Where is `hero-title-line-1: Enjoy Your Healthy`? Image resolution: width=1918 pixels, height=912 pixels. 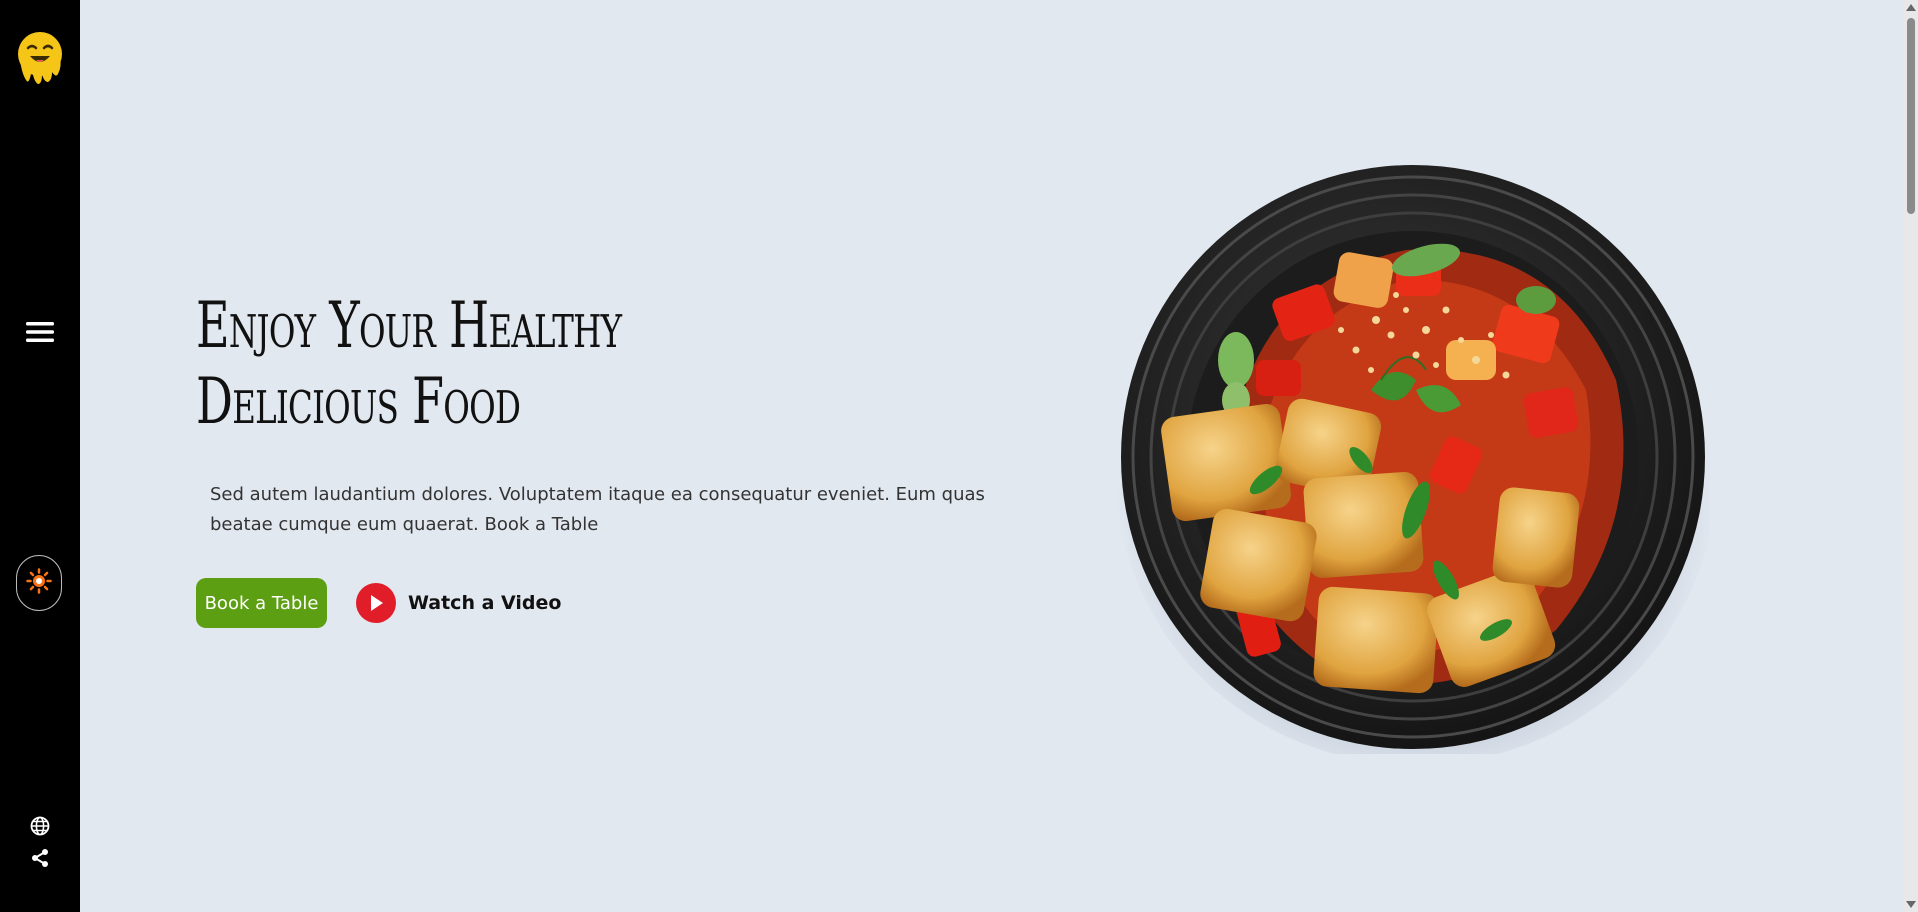 hero-title-line-1: Enjoy Your Healthy is located at coordinates (409, 326).